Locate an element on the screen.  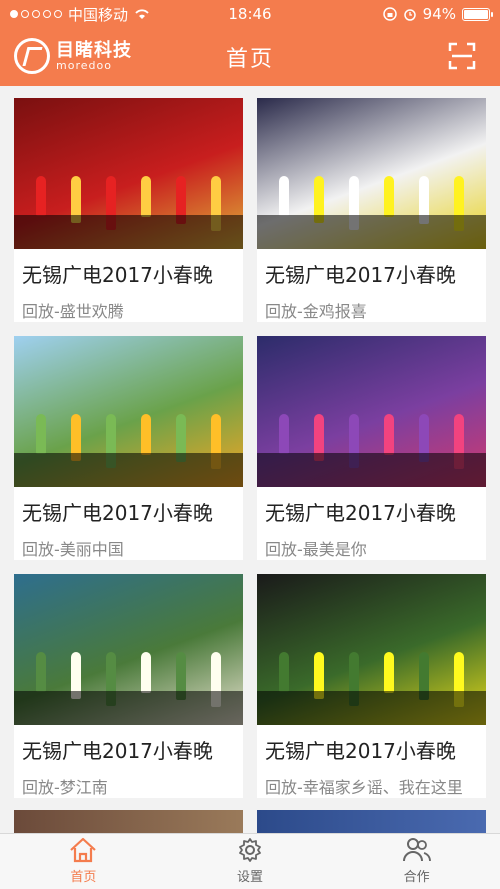
scan-icon is located at coordinates (462, 56).